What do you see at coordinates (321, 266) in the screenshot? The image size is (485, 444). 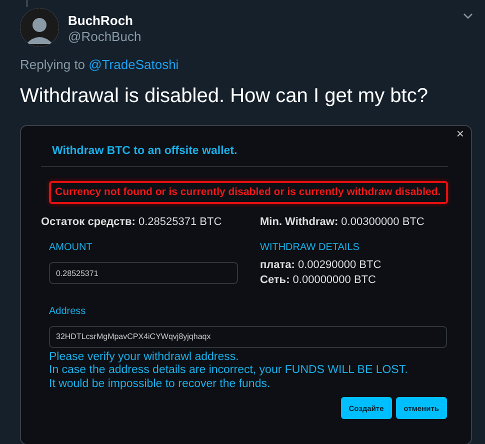 I see `fee-text: плата: 0.00290000 BTC` at bounding box center [321, 266].